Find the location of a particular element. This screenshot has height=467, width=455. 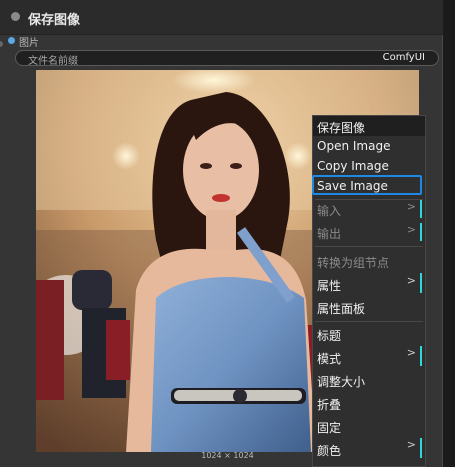

menu-item-properties-panel: 属性面板 is located at coordinates (341, 308).